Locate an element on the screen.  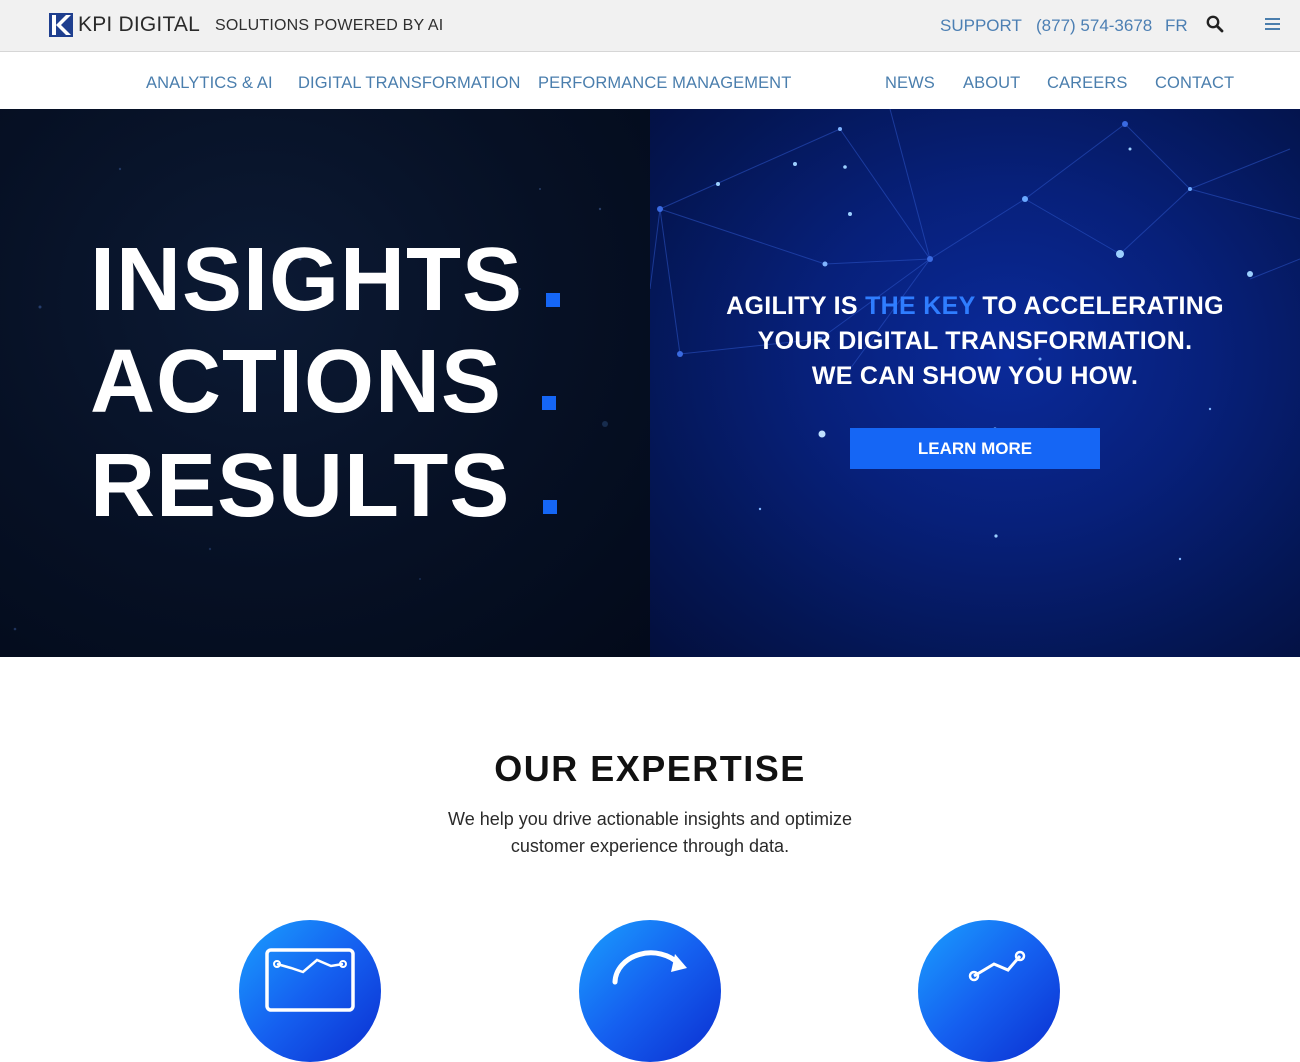
hero-word-actions: ACTIONS is located at coordinates (296, 382).